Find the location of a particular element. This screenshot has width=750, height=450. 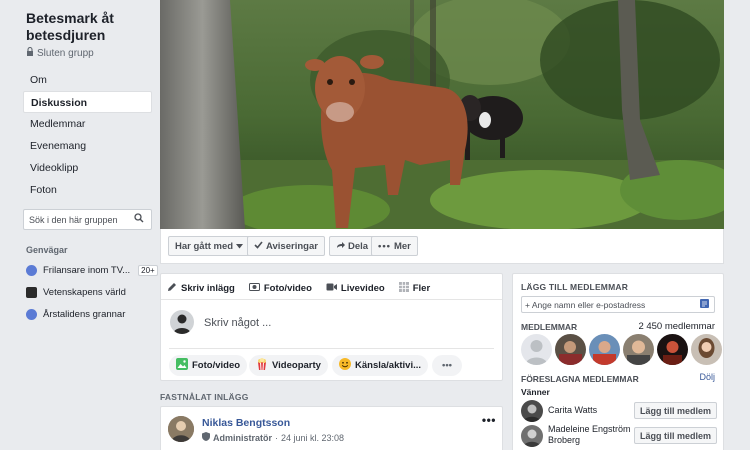

joined-button: Har gått med is located at coordinates (209, 246).